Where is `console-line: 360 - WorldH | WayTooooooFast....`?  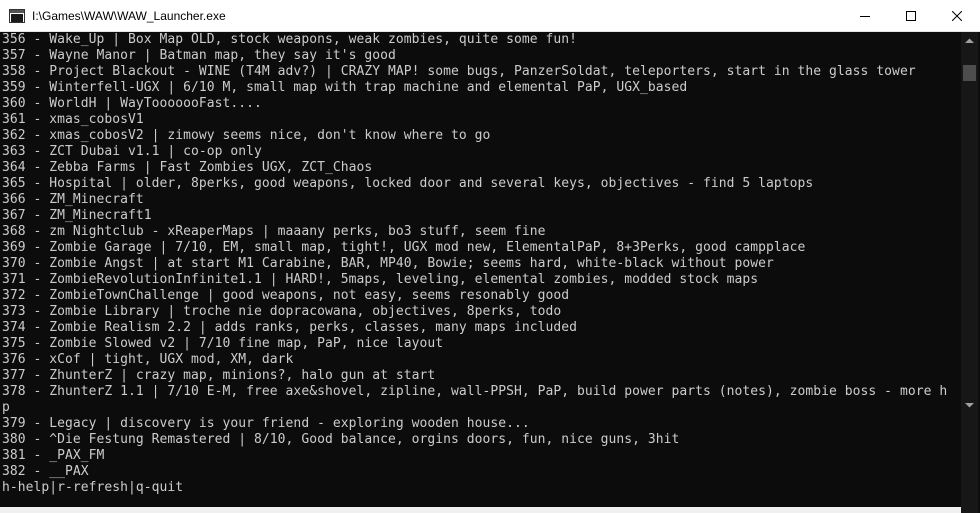
console-line: 360 - WorldH | WayTooooooFast.... is located at coordinates (132, 103).